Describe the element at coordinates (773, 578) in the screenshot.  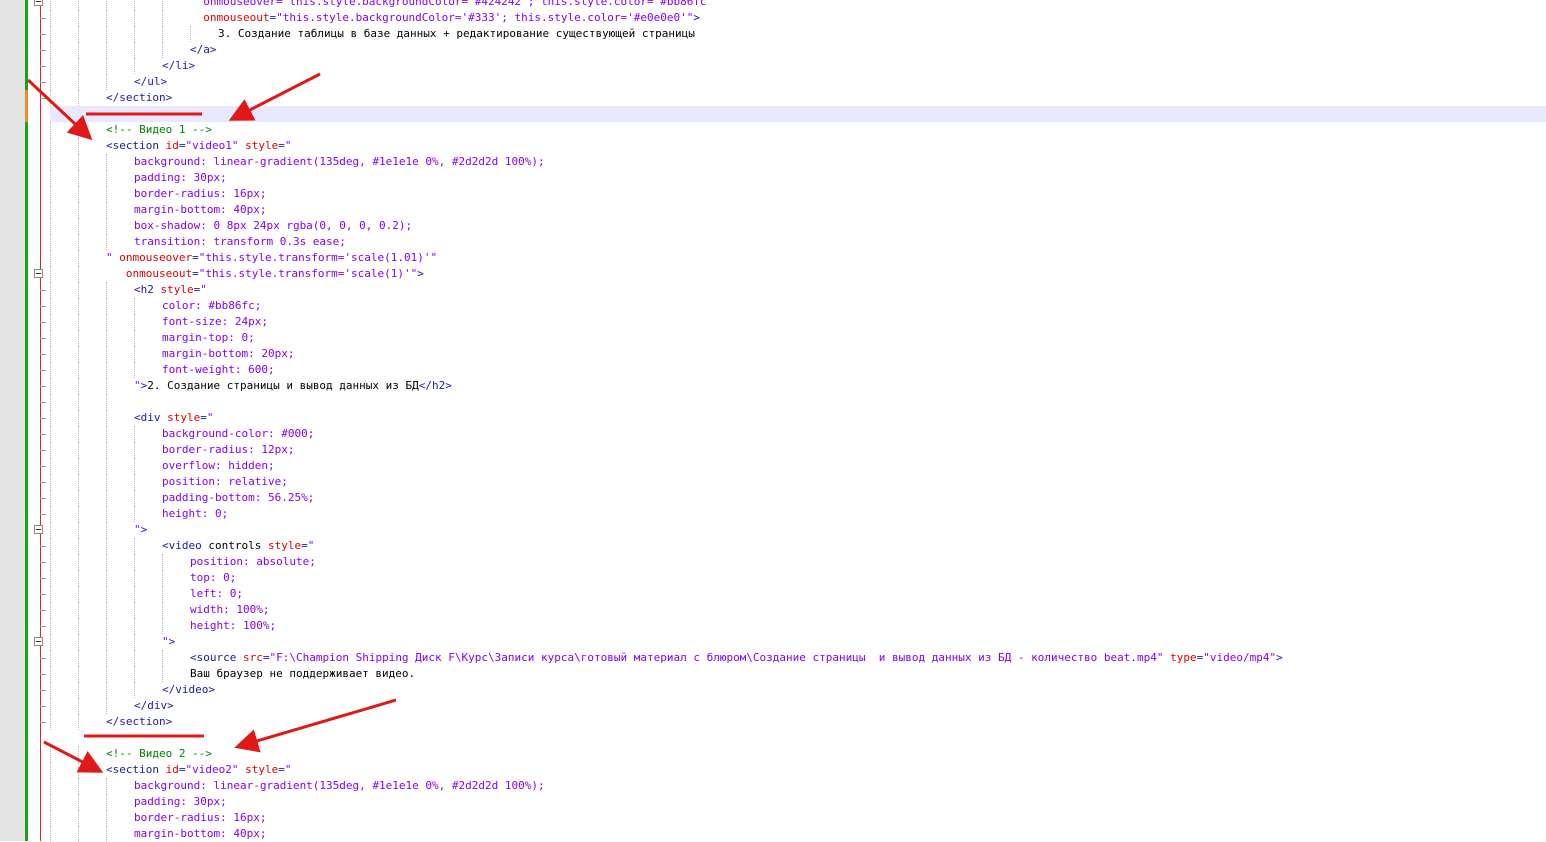
I see `code-line: top: 0;` at that location.